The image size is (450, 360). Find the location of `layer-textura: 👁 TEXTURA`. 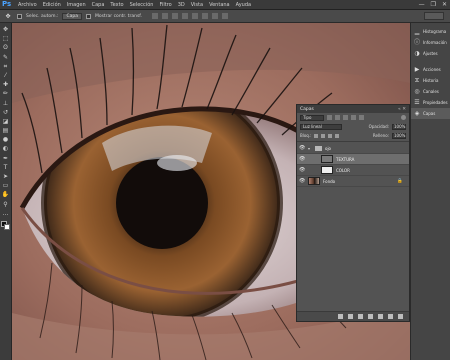

layer-textura: 👁 TEXTURA is located at coordinates (353, 159).